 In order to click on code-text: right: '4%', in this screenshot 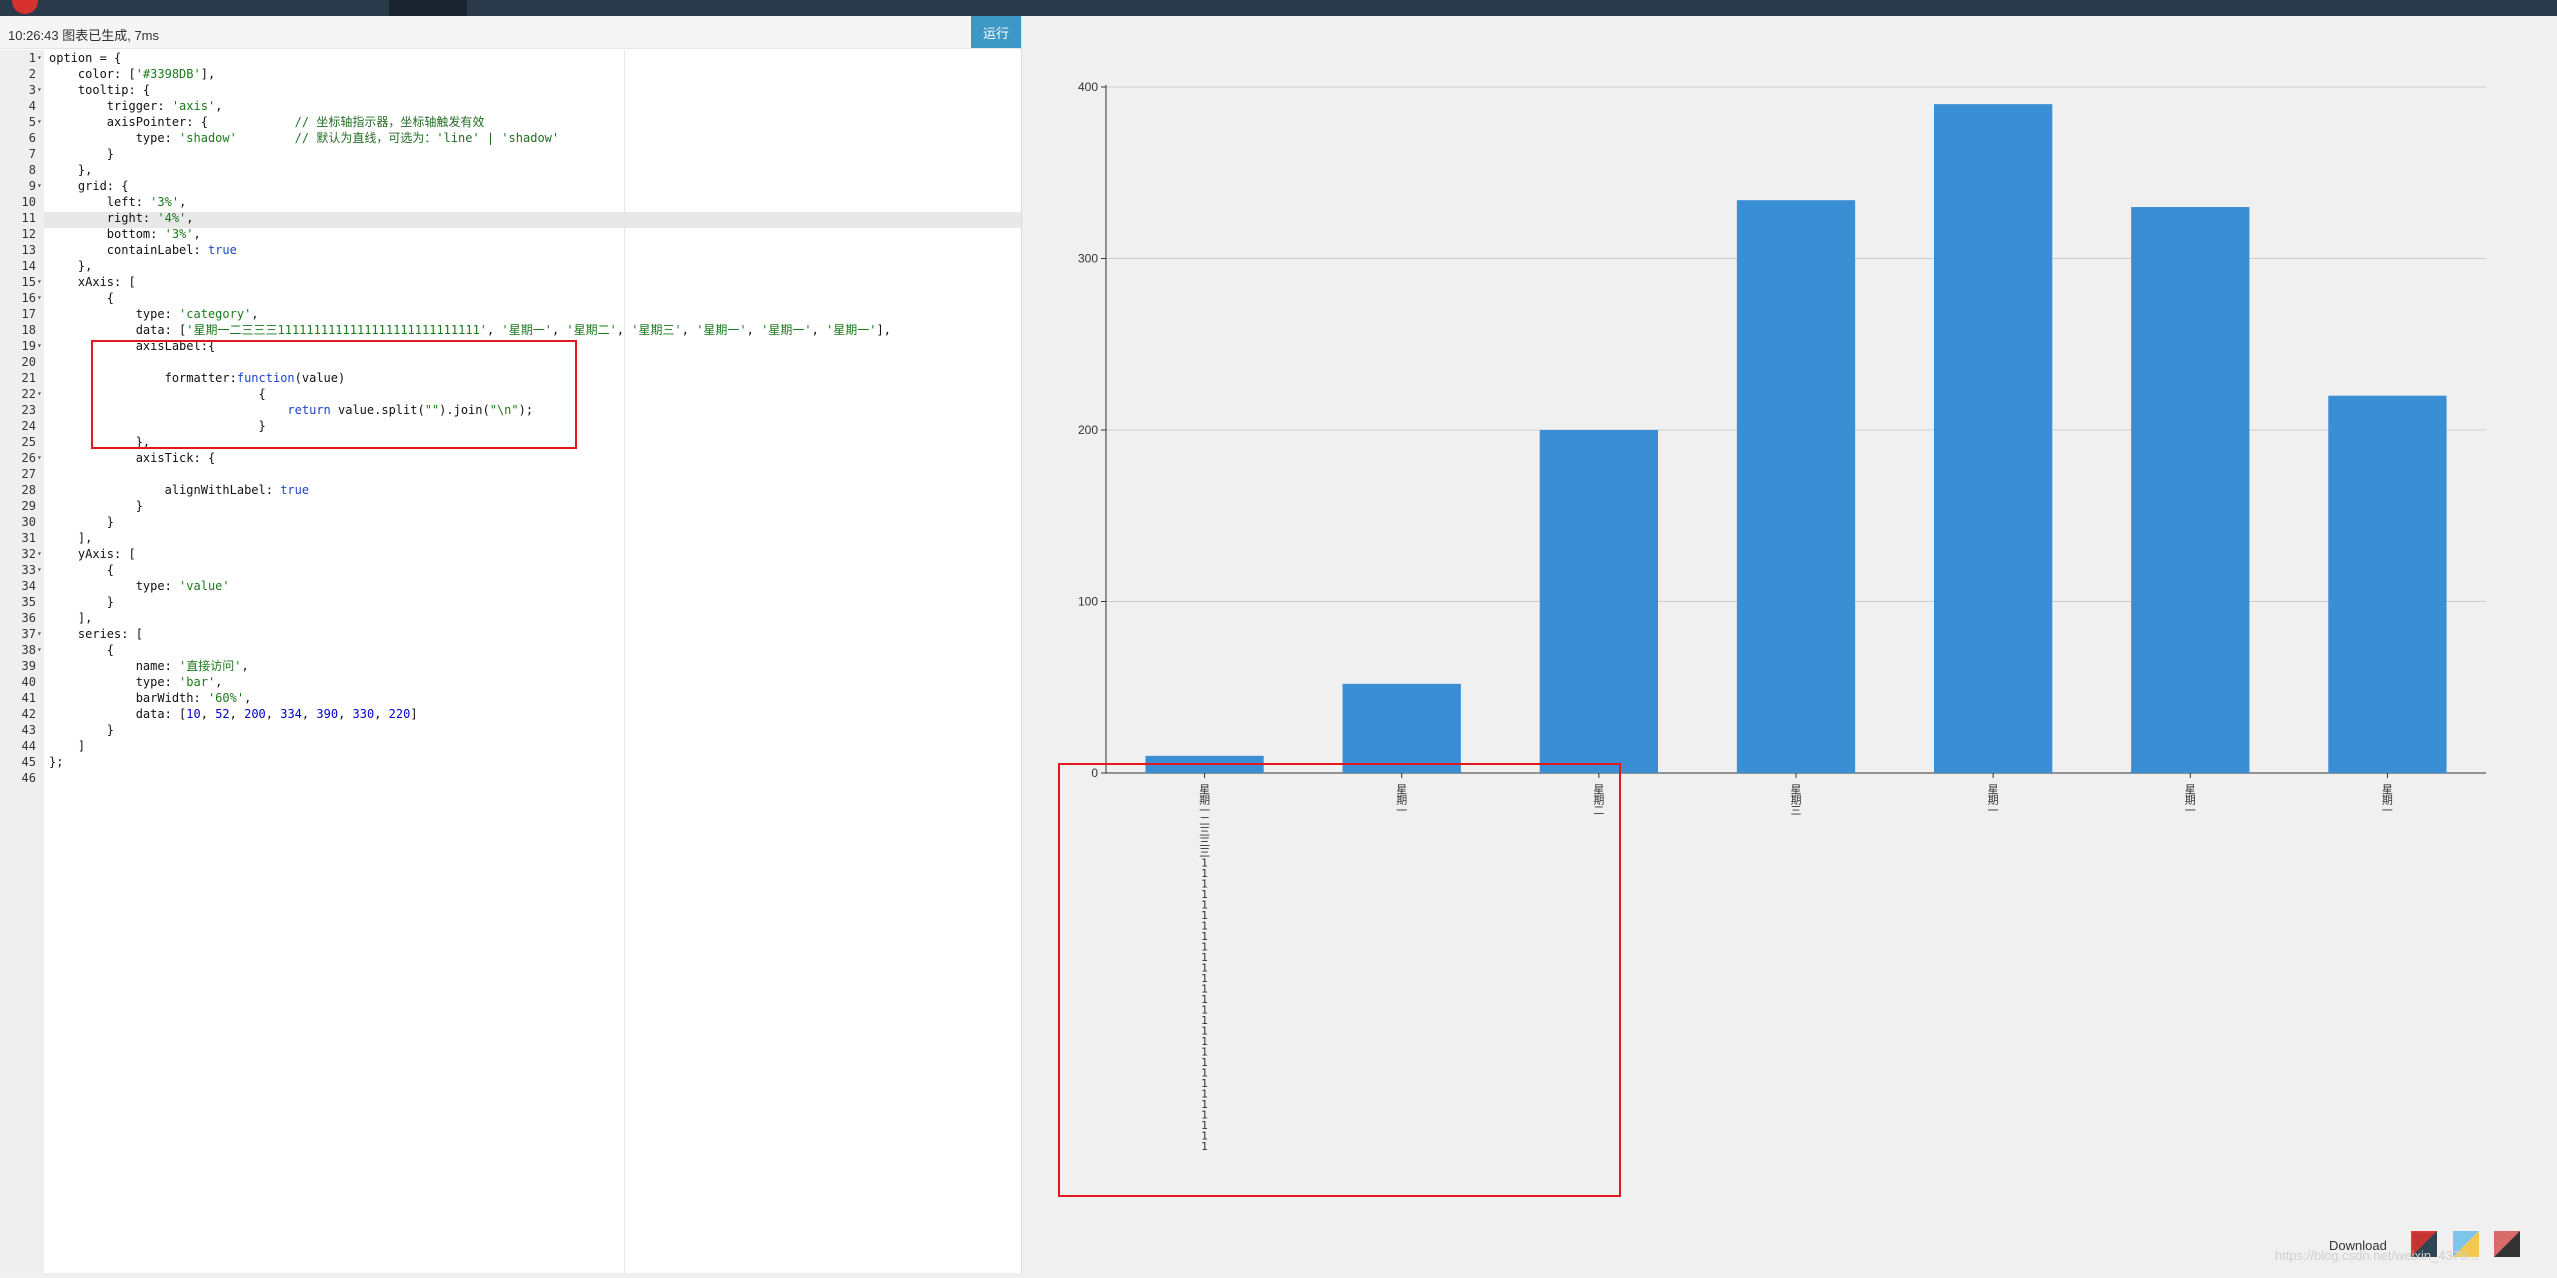, I will do `click(121, 218)`.